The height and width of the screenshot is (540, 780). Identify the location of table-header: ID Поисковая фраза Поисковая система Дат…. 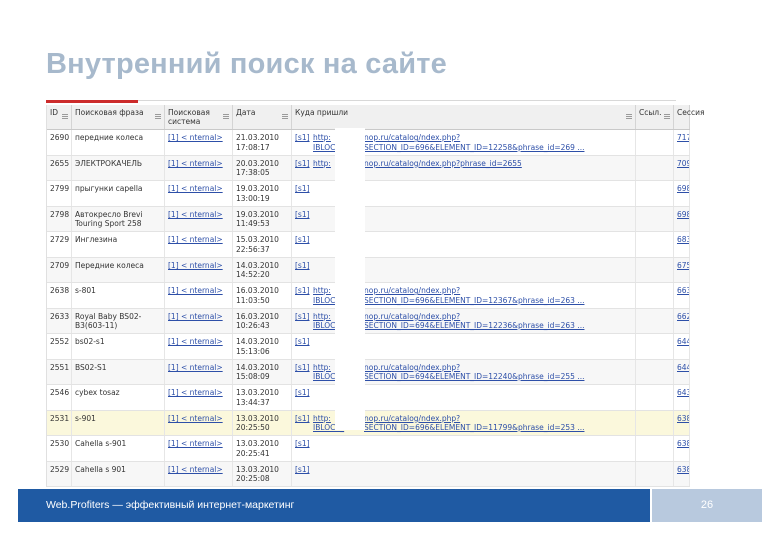
(375, 117).